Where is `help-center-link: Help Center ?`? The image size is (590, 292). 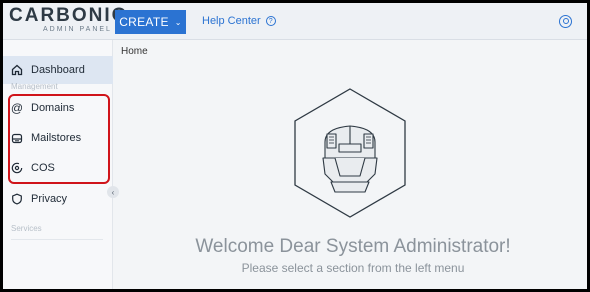
help-center-link: Help Center ? is located at coordinates (239, 21).